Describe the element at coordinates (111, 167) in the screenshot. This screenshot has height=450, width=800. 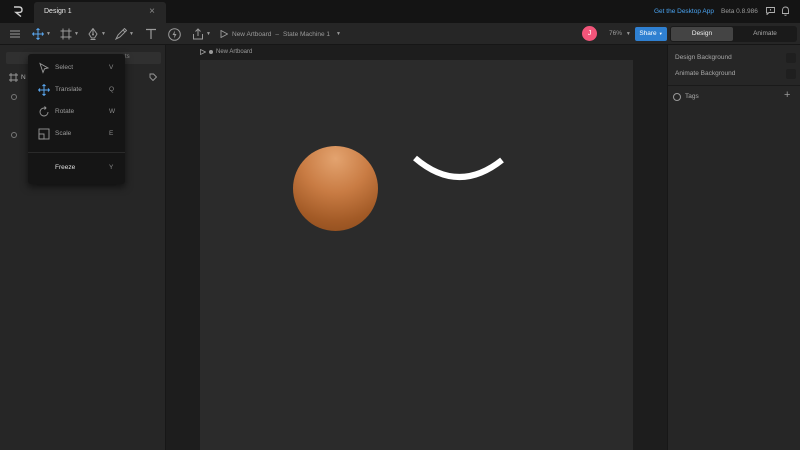
I see `shortcut-key: Y` at that location.